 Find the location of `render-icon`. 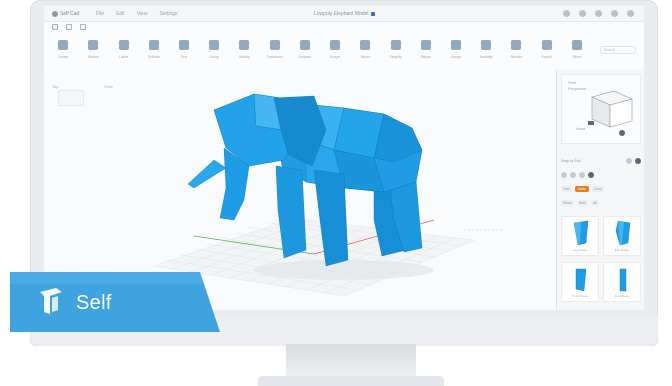

render-icon is located at coordinates (516, 45).